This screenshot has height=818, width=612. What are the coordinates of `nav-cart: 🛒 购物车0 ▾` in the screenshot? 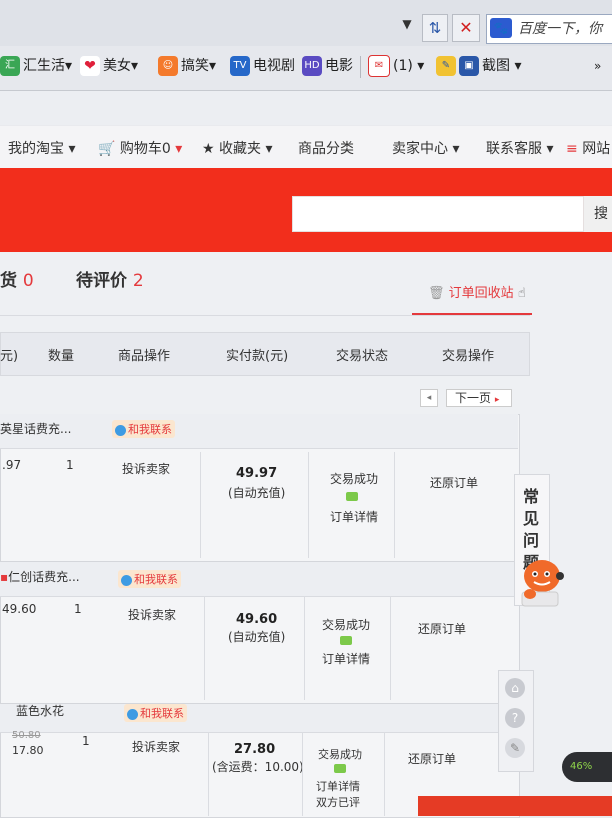 It's located at (140, 148).